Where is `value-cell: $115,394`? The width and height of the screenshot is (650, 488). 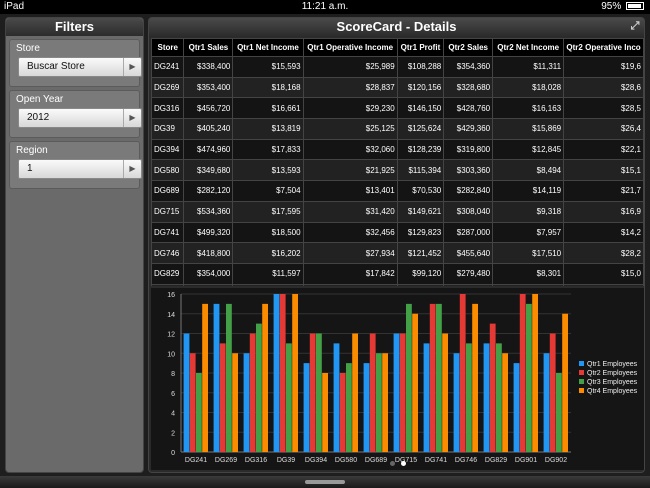 value-cell: $115,394 is located at coordinates (420, 170).